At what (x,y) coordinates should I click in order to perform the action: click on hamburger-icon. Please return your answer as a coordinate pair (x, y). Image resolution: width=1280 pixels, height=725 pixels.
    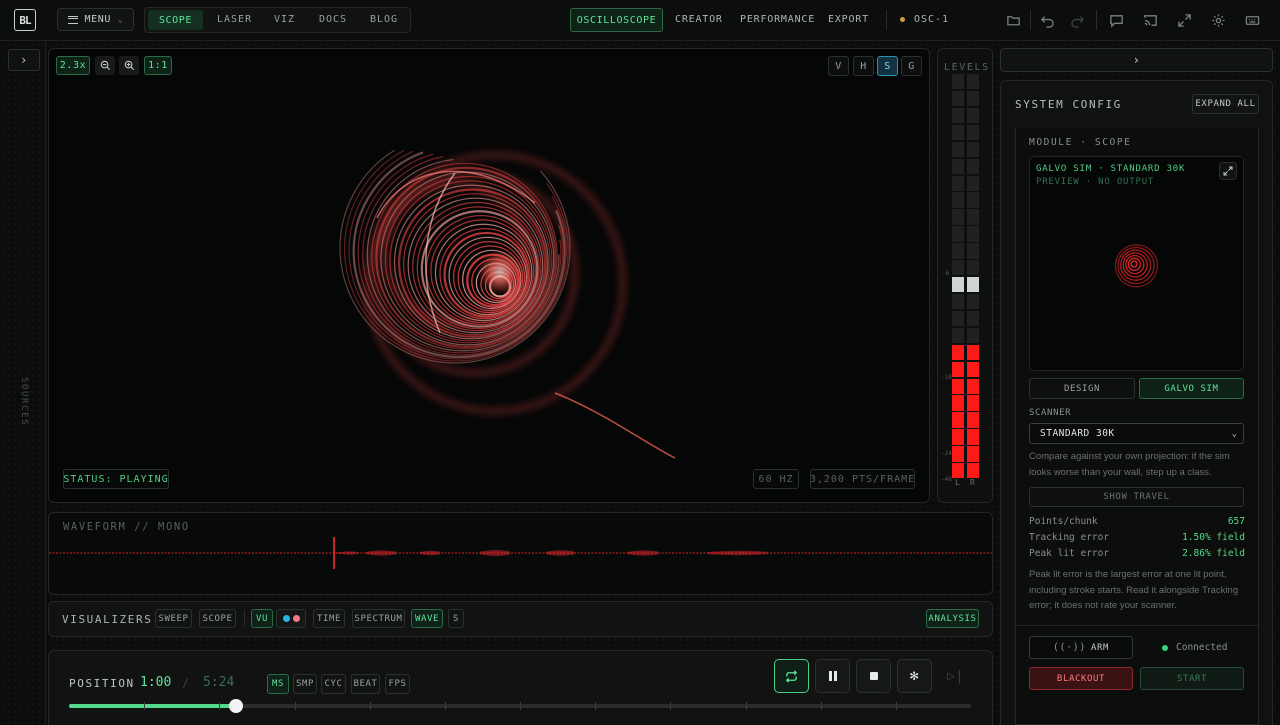
    Looking at the image, I should click on (72, 19).